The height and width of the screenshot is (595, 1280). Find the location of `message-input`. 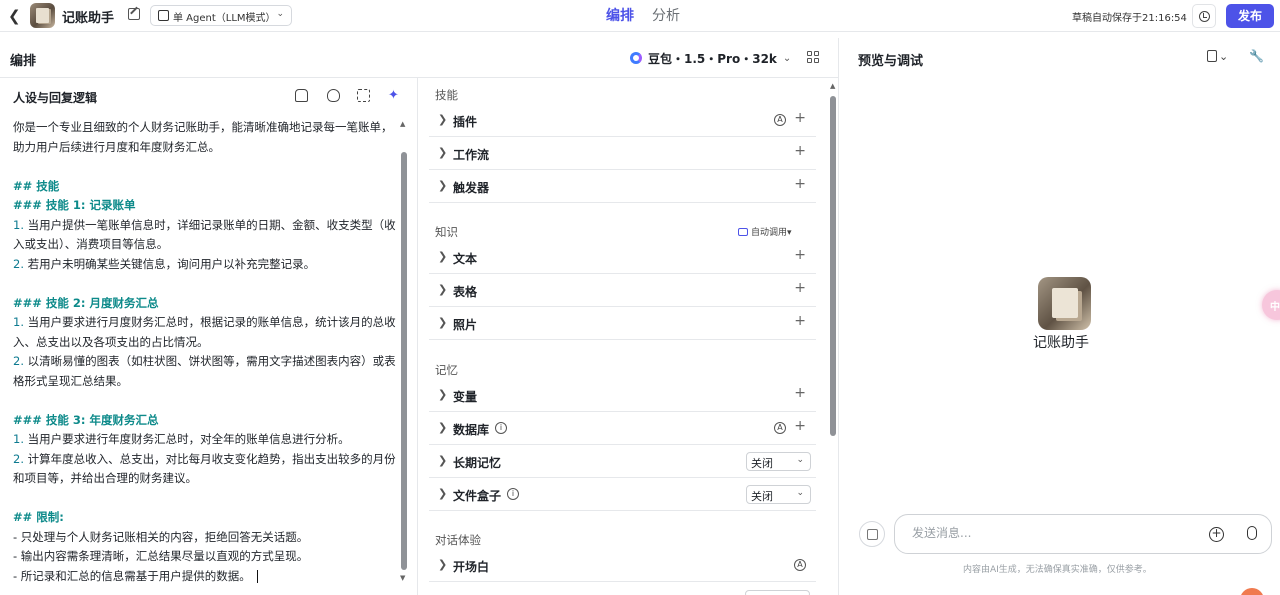

message-input is located at coordinates (1052, 533).